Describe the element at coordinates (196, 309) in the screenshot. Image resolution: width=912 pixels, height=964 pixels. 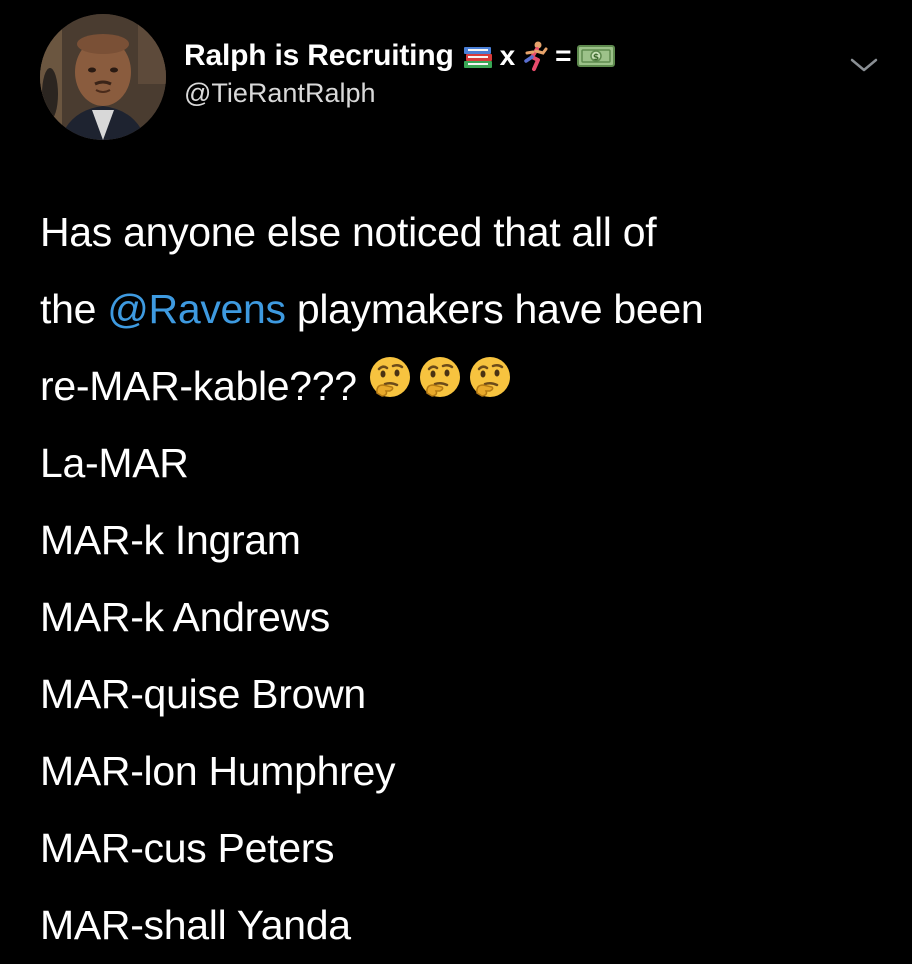
I see `mention-link: @Ravens` at that location.